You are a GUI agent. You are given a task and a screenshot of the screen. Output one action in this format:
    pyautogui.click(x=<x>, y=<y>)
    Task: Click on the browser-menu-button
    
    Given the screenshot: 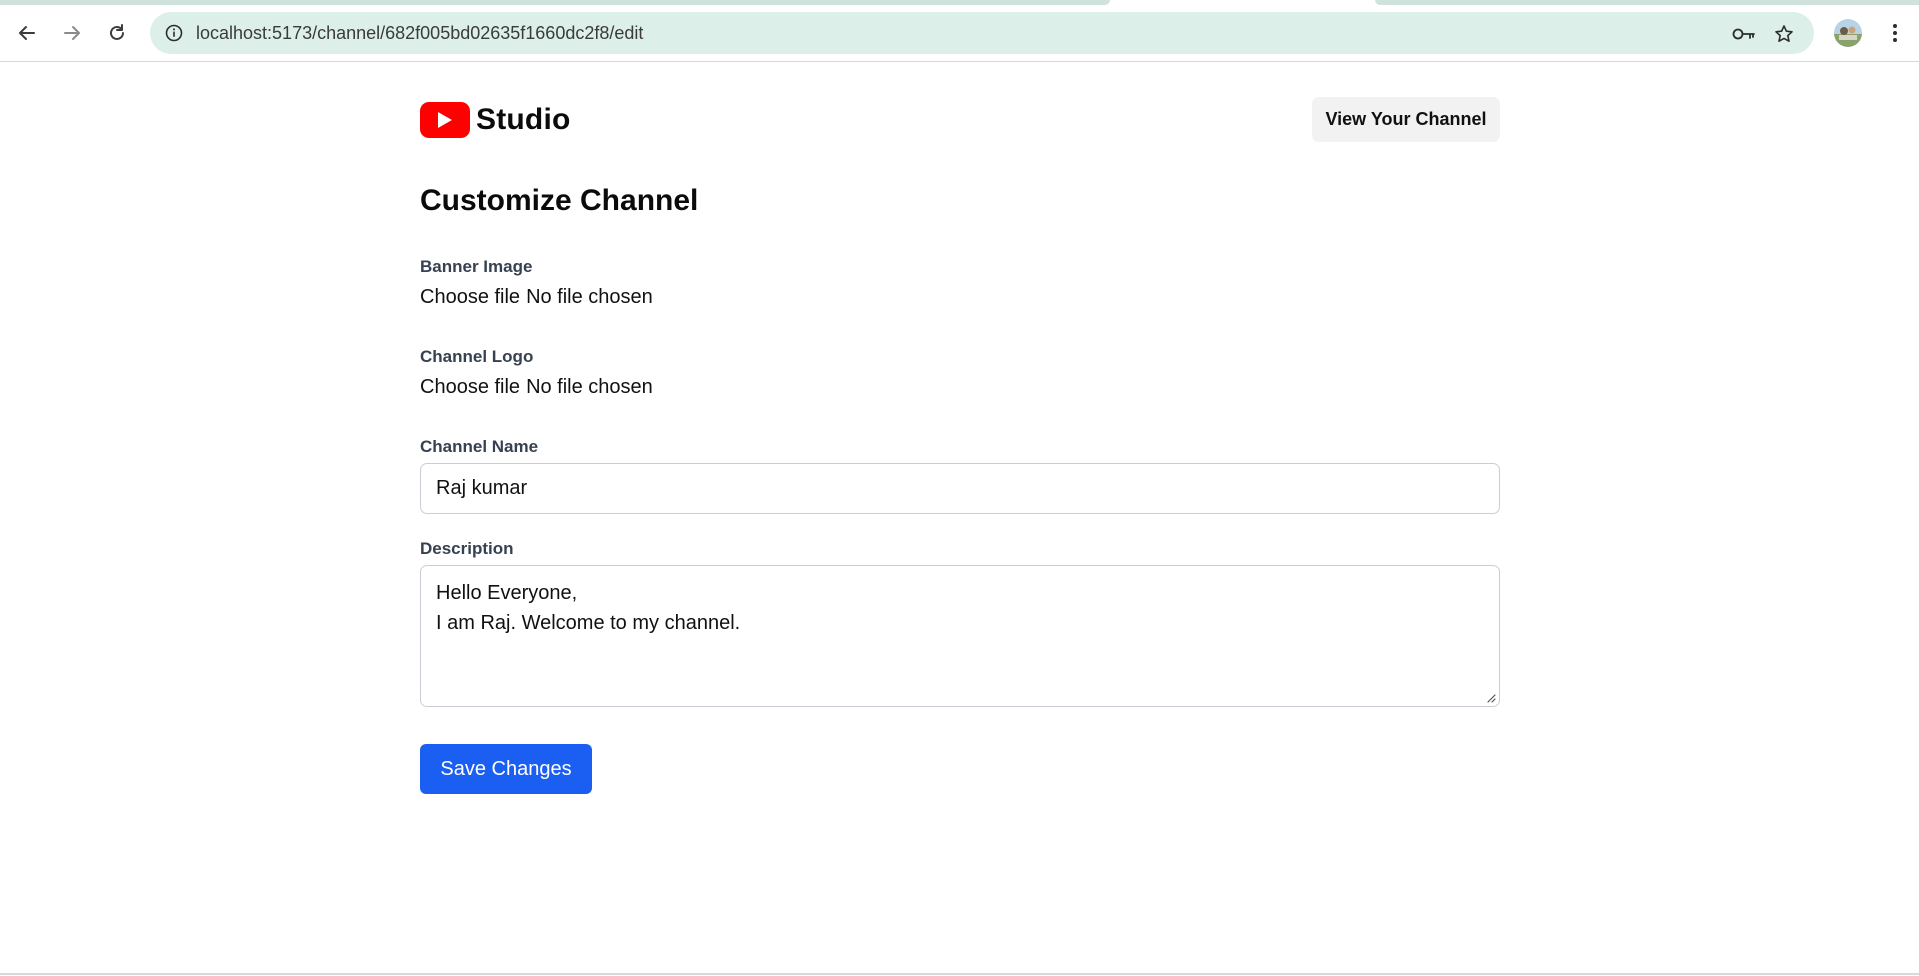 What is the action you would take?
    pyautogui.click(x=1895, y=33)
    